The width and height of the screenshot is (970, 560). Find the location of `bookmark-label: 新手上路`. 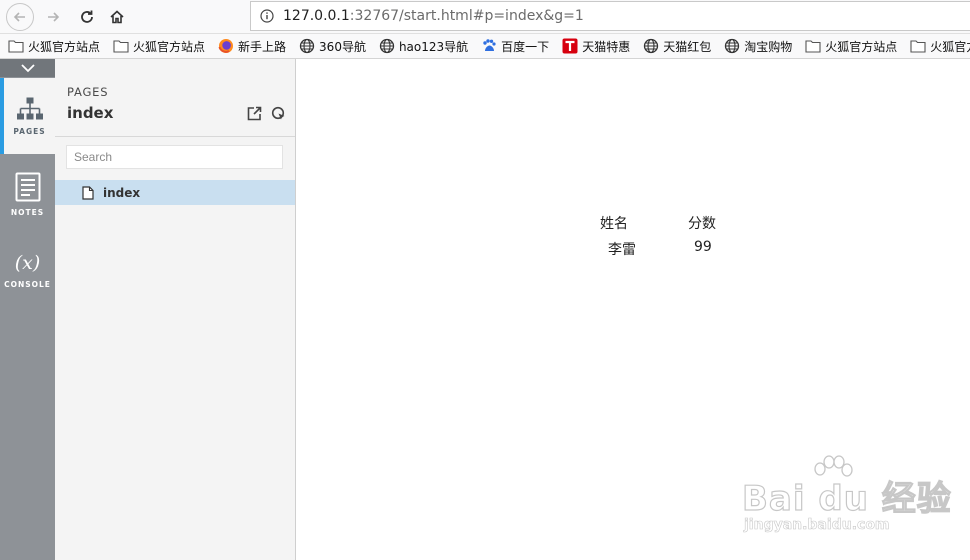

bookmark-label: 新手上路 is located at coordinates (262, 46).